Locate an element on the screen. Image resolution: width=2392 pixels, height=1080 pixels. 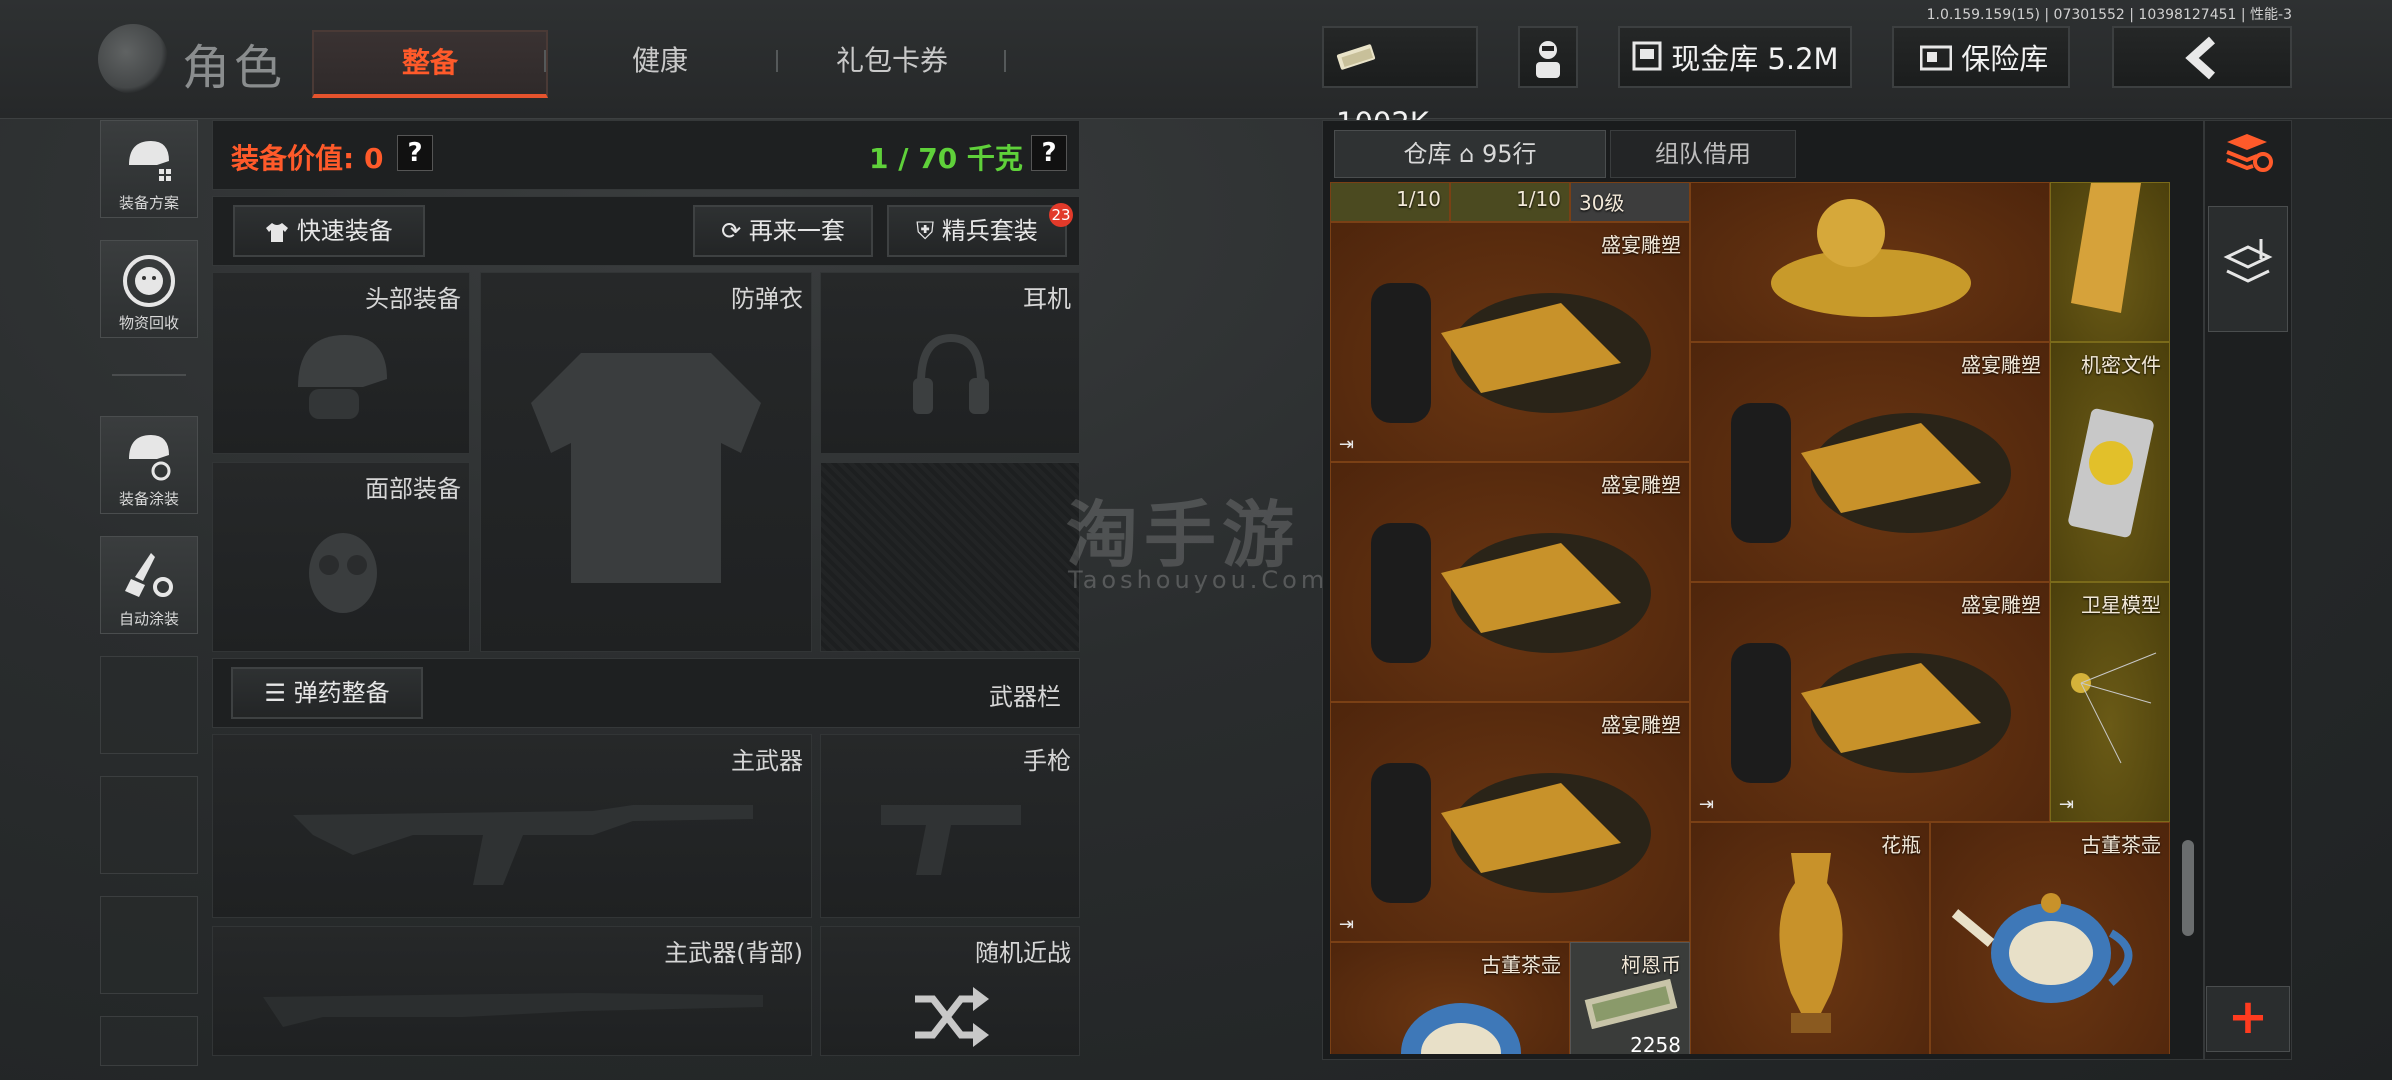
equip-plan-button: 装备方案 is located at coordinates (149, 169).